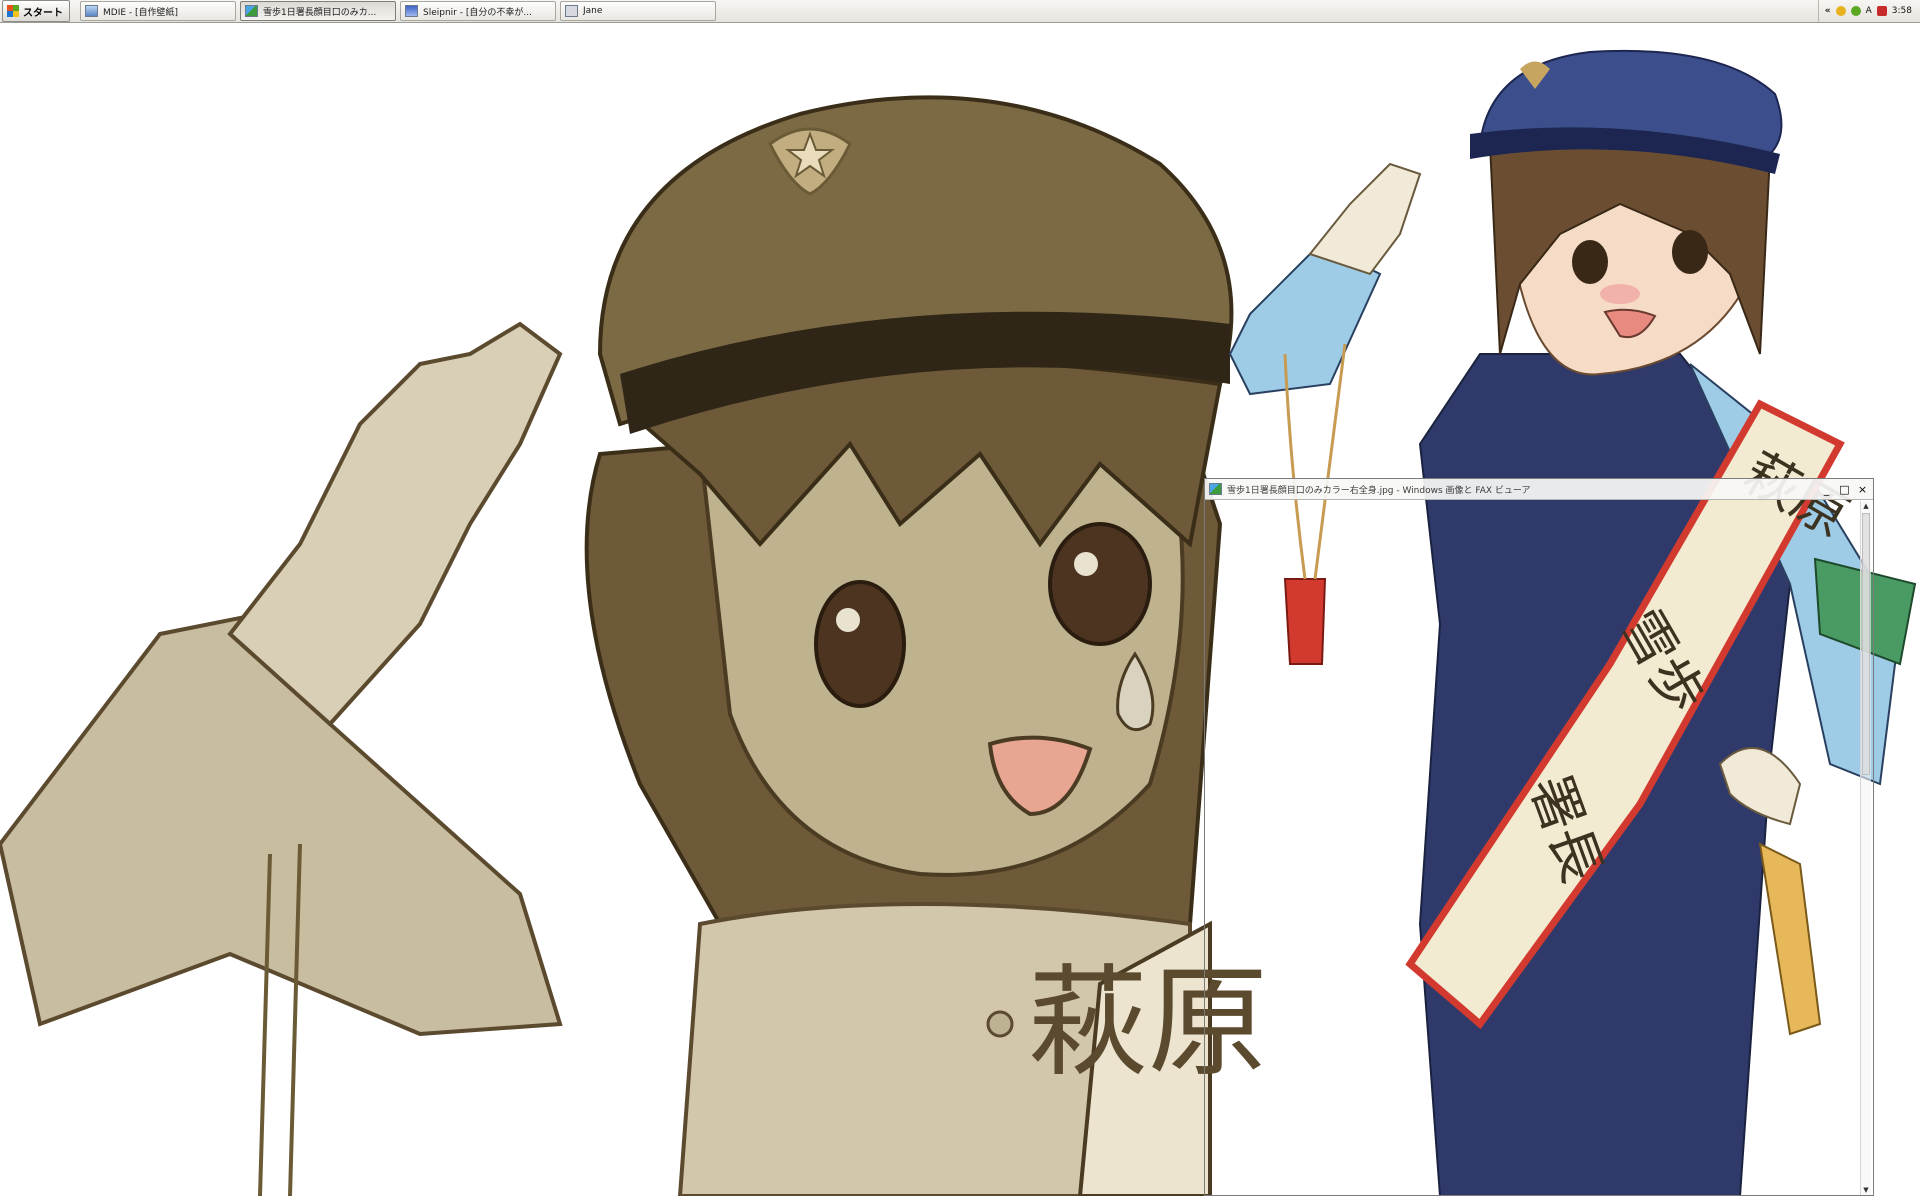  What do you see at coordinates (1866, 506) in the screenshot?
I see `scroll-up-icon: ▲` at bounding box center [1866, 506].